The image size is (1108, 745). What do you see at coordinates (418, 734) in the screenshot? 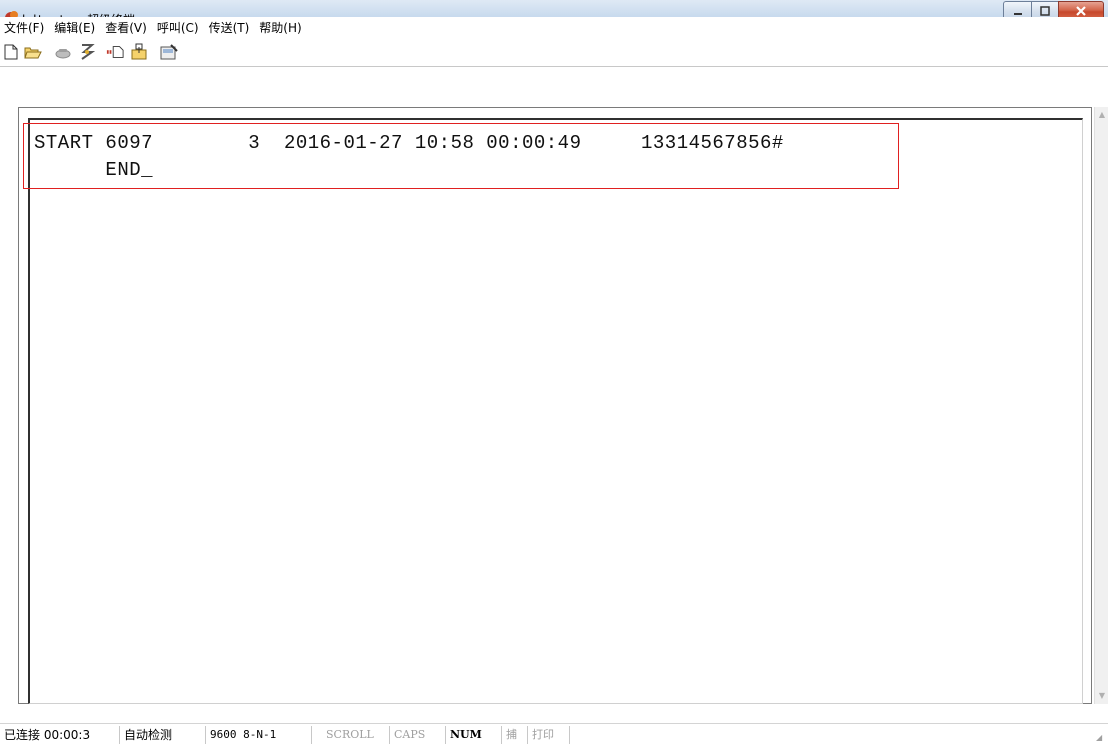
I see `status-caps: CAPS` at bounding box center [418, 734].